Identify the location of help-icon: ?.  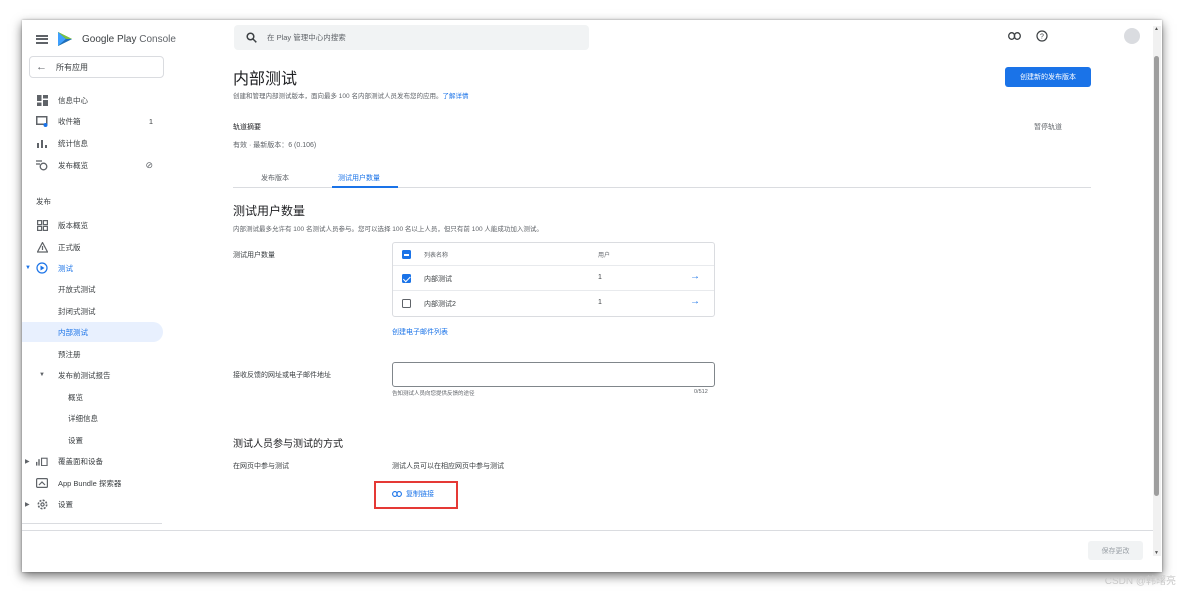
(1042, 36).